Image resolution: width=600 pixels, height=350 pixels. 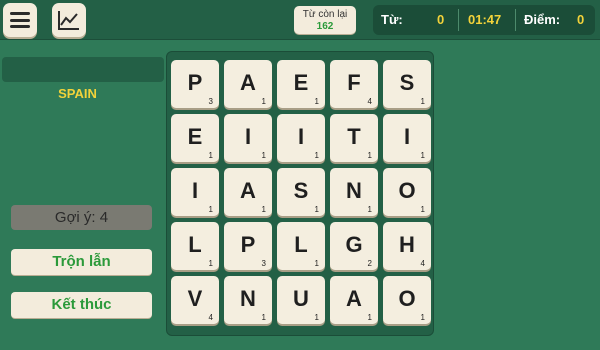 What do you see at coordinates (581, 19) in the screenshot?
I see `score-value: 0` at bounding box center [581, 19].